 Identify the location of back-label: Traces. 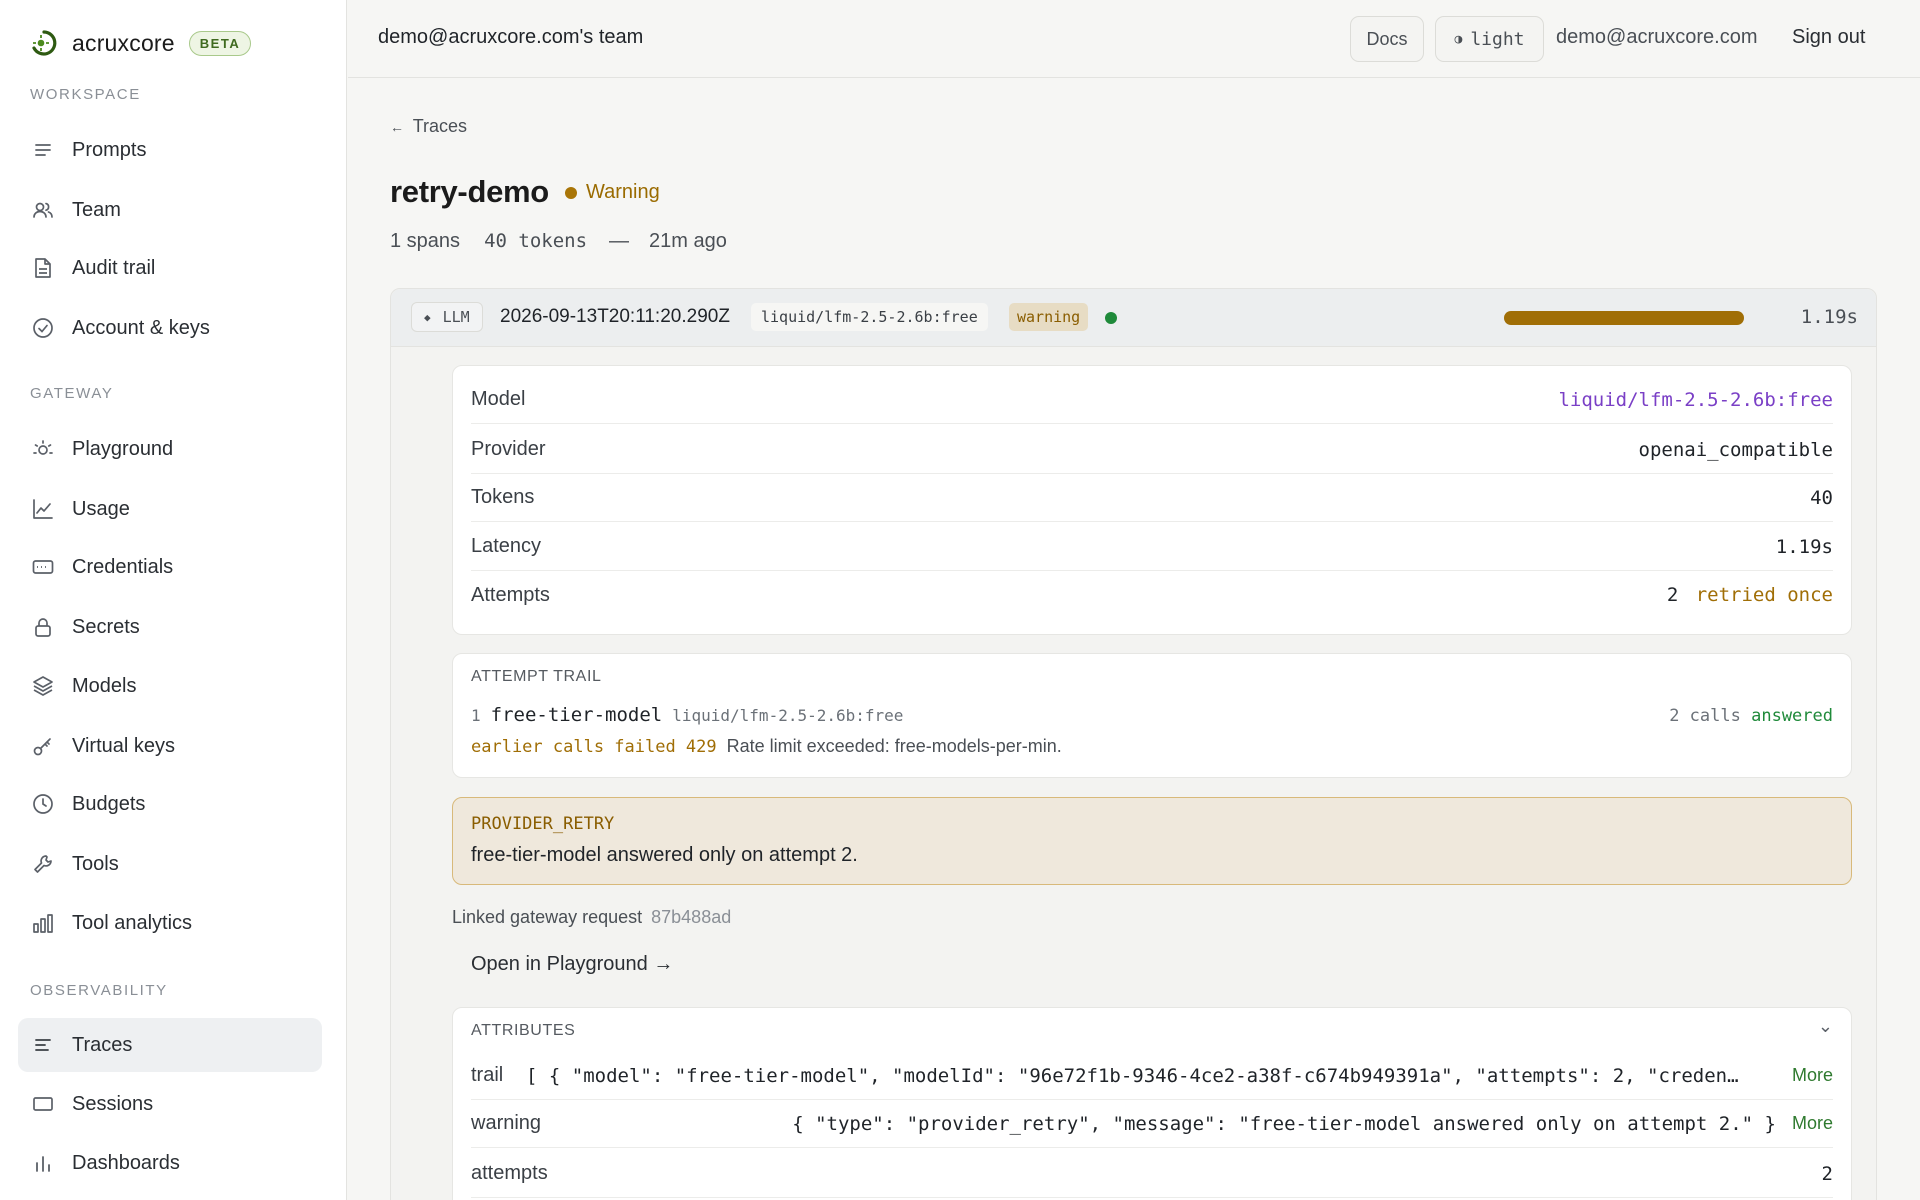
(440, 126).